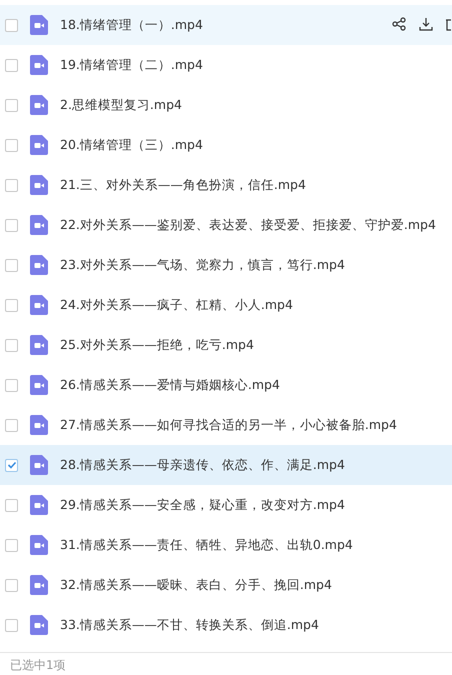 The height and width of the screenshot is (675, 452). Describe the element at coordinates (196, 585) in the screenshot. I see `file-name: 32.情感关系——暧昧、表白、分手、挽回.mp4` at that location.